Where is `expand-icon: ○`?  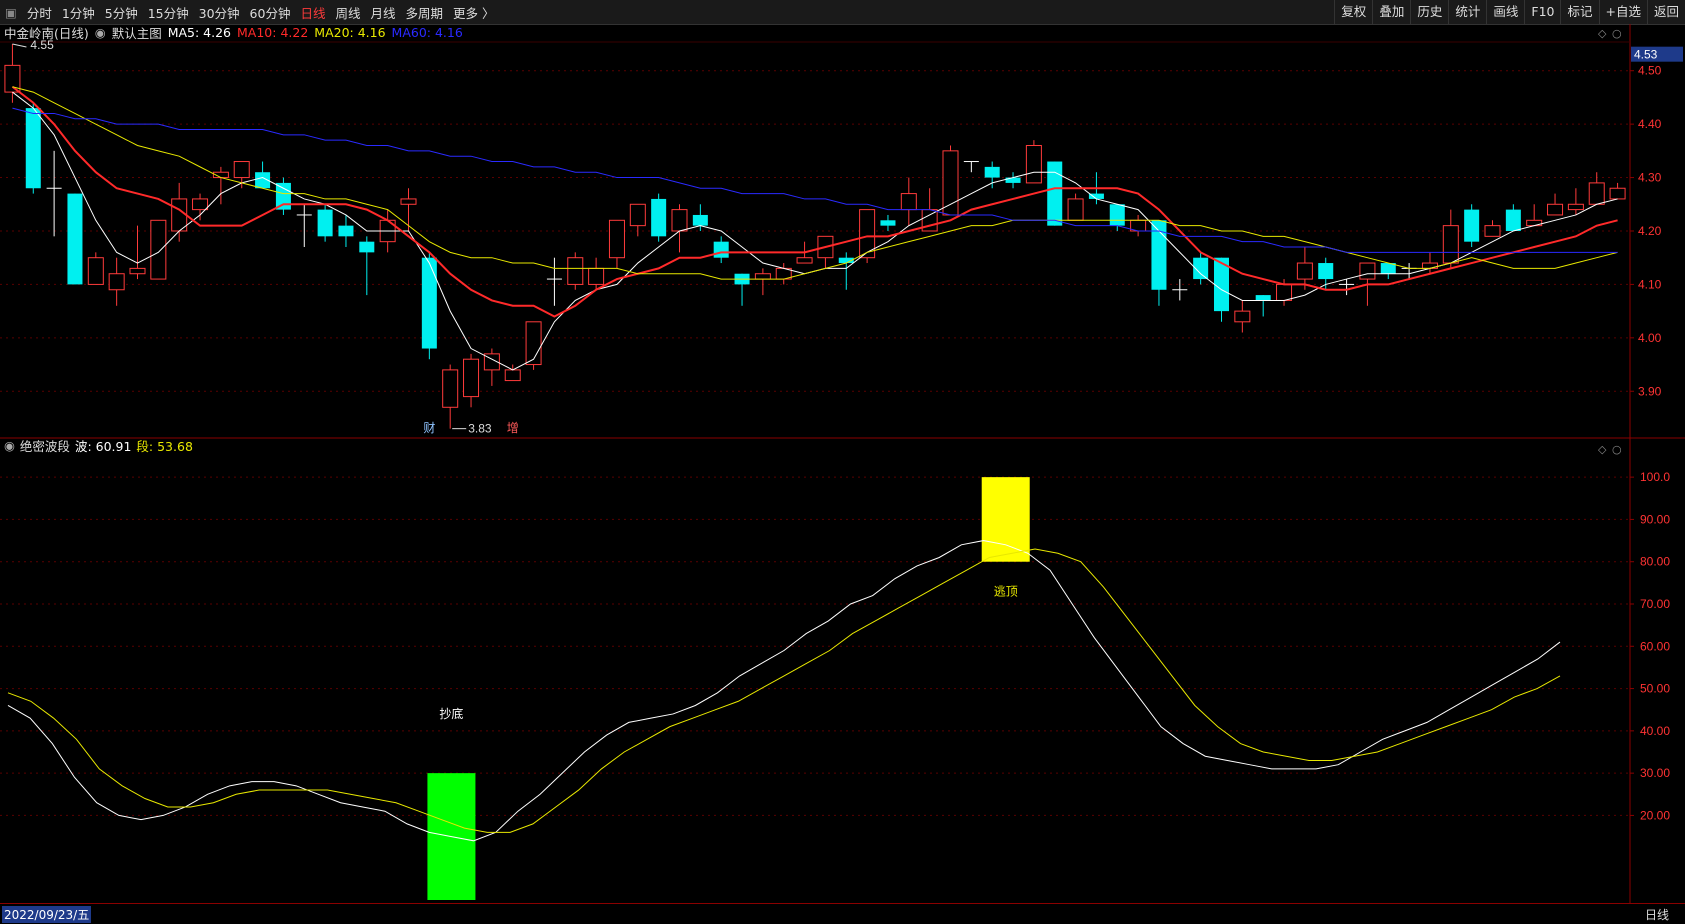 expand-icon: ○ is located at coordinates (1617, 33).